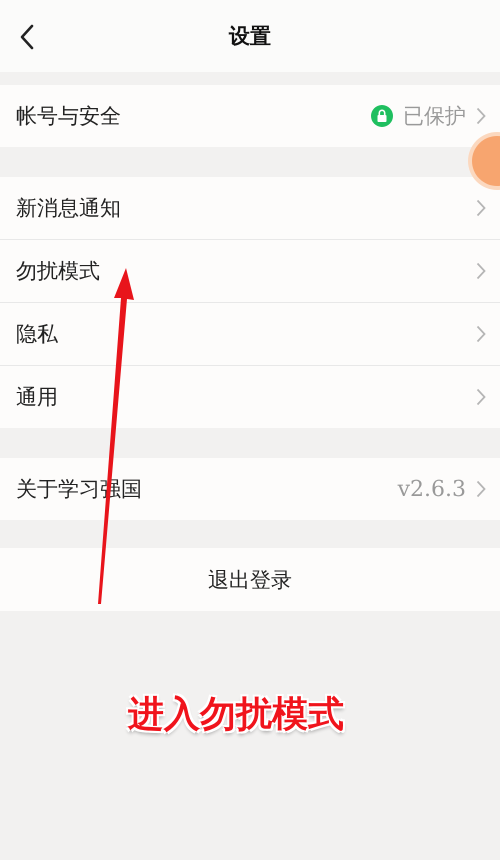 Image resolution: width=500 pixels, height=860 pixels. Describe the element at coordinates (27, 37) in the screenshot. I see `back-icon` at that location.